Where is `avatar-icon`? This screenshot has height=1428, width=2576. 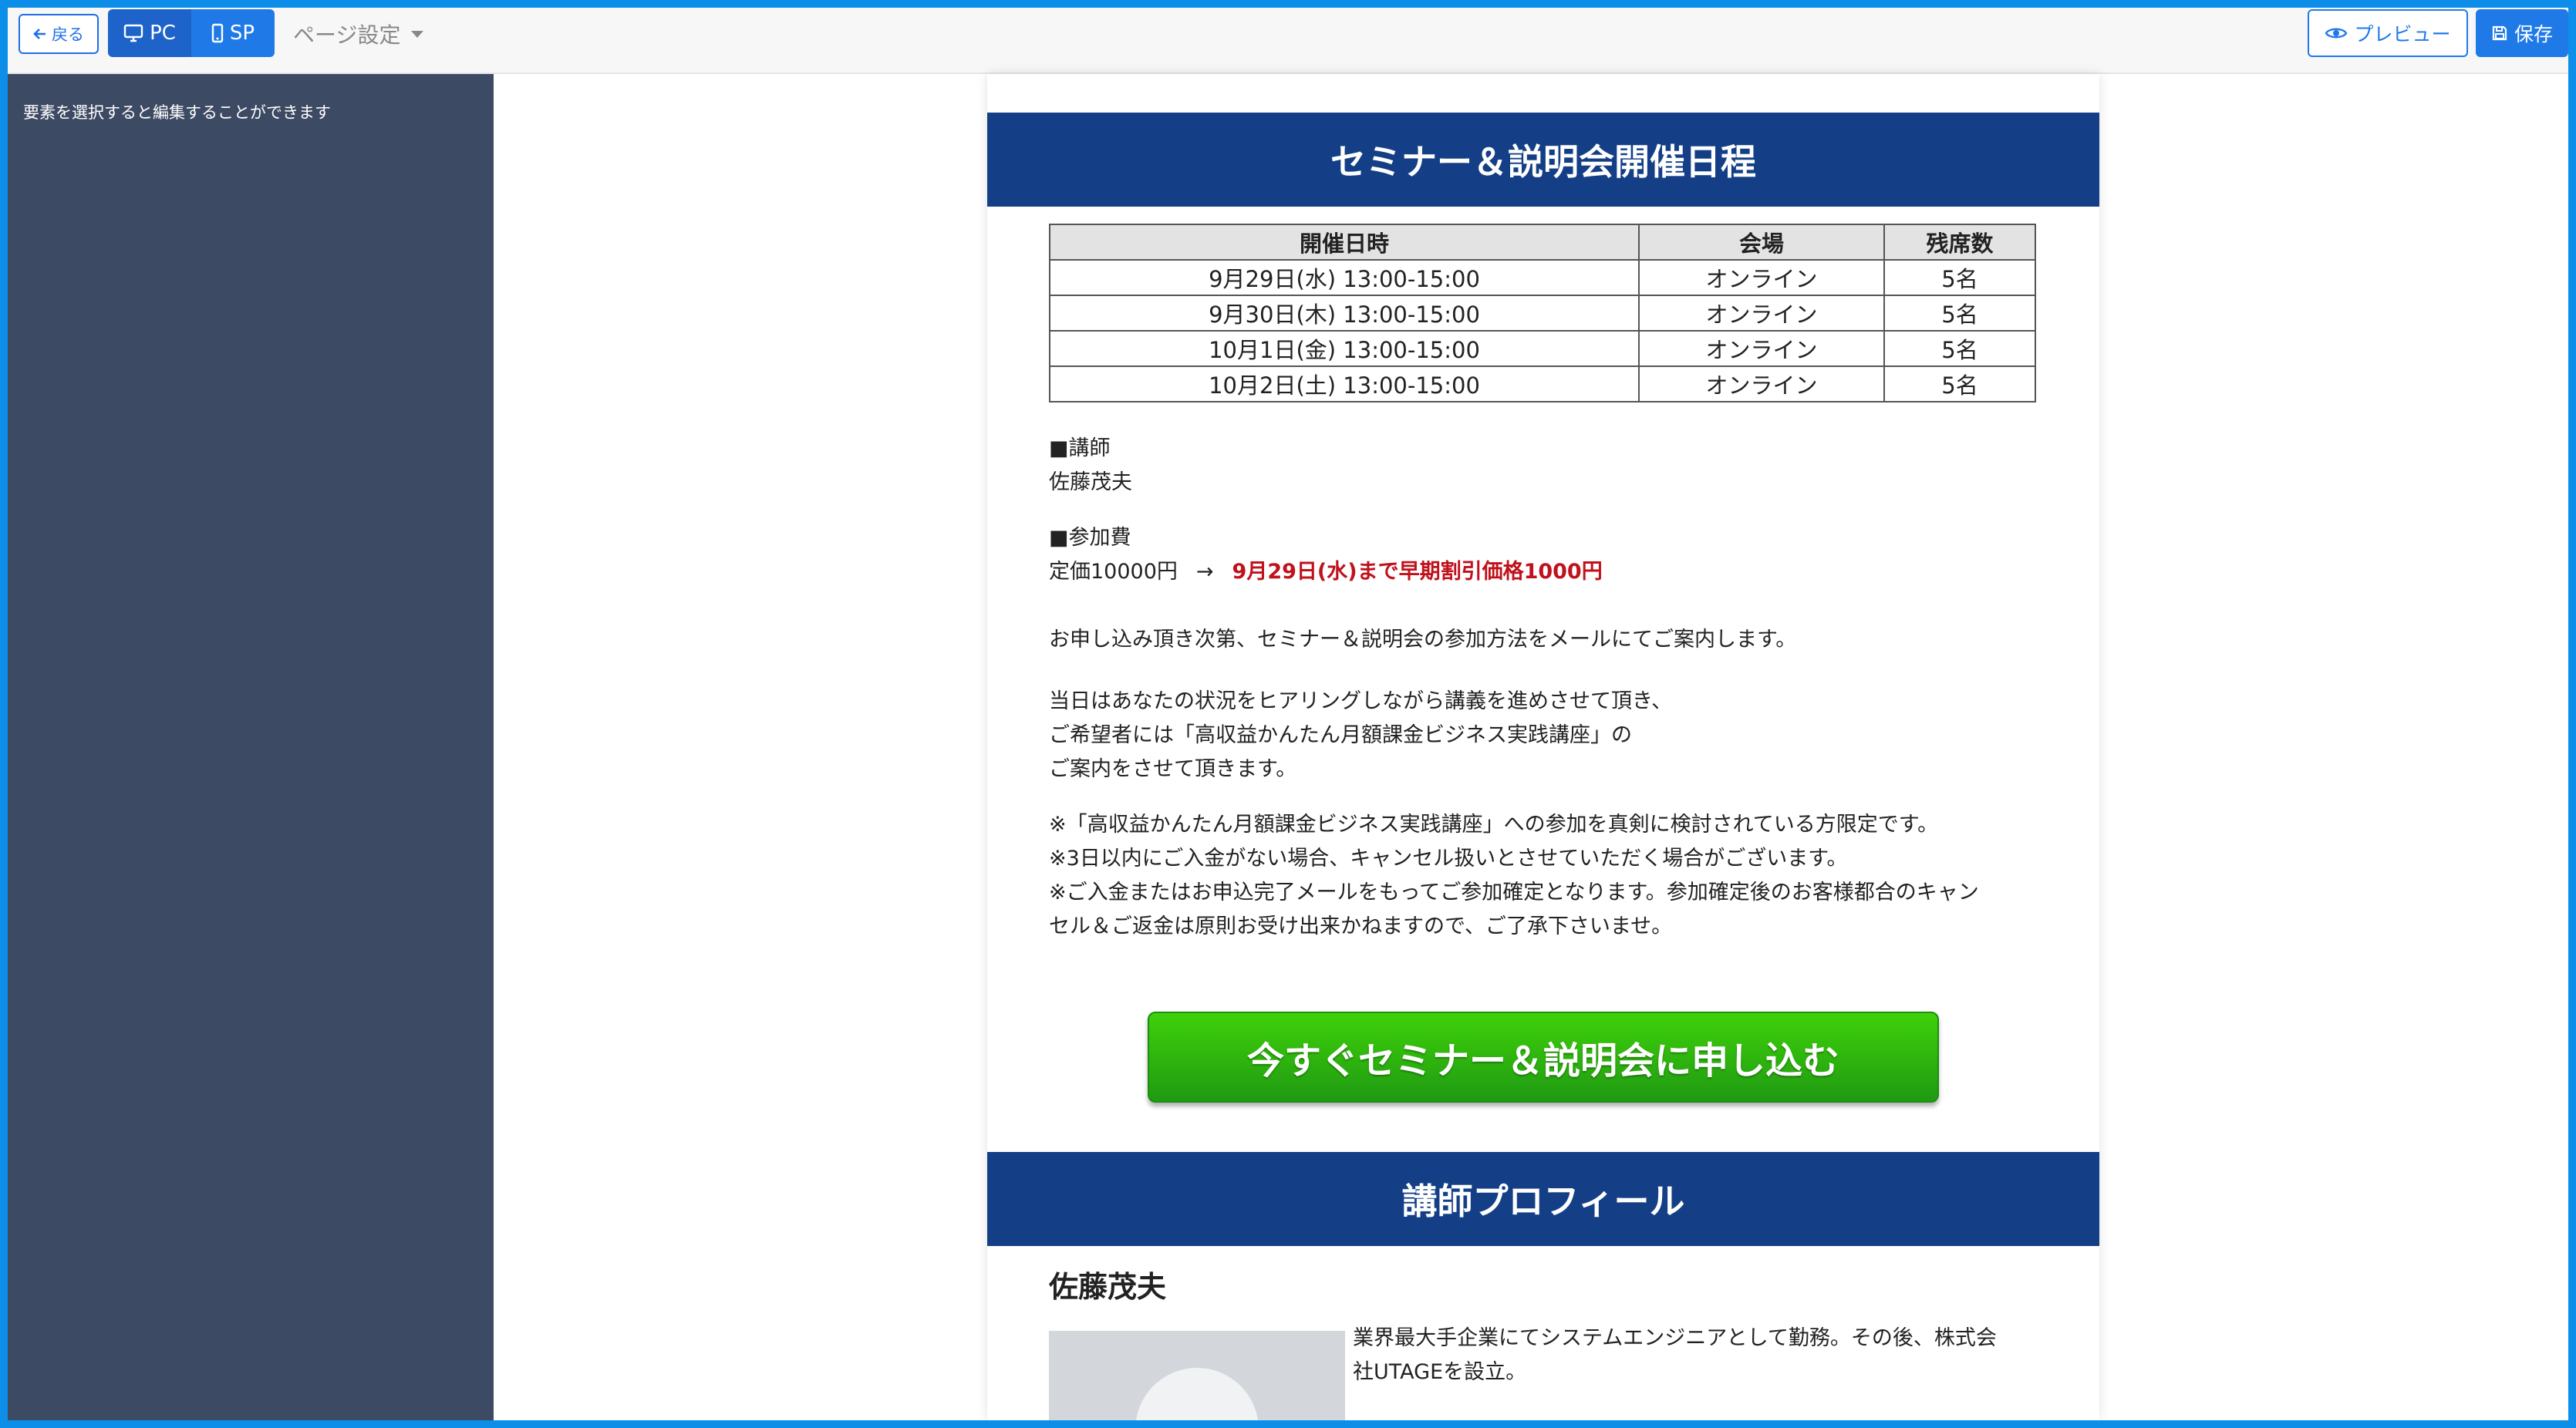 avatar-icon is located at coordinates (1197, 1394).